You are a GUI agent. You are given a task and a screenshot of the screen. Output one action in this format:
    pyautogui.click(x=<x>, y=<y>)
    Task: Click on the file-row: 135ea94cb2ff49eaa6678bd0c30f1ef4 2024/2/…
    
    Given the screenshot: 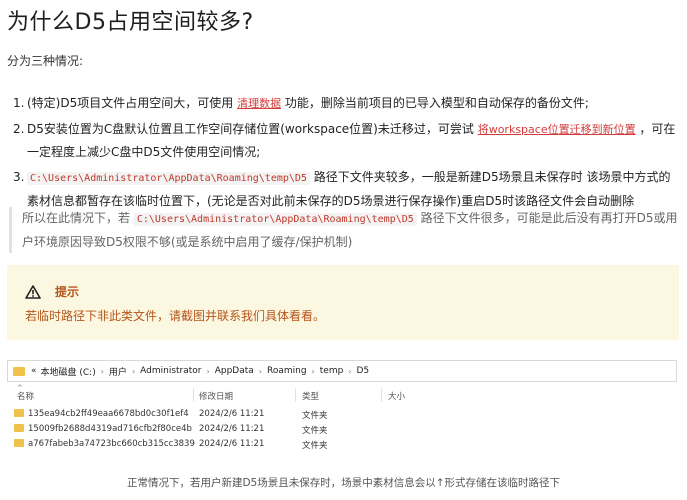 What is the action you would take?
    pyautogui.click(x=222, y=415)
    